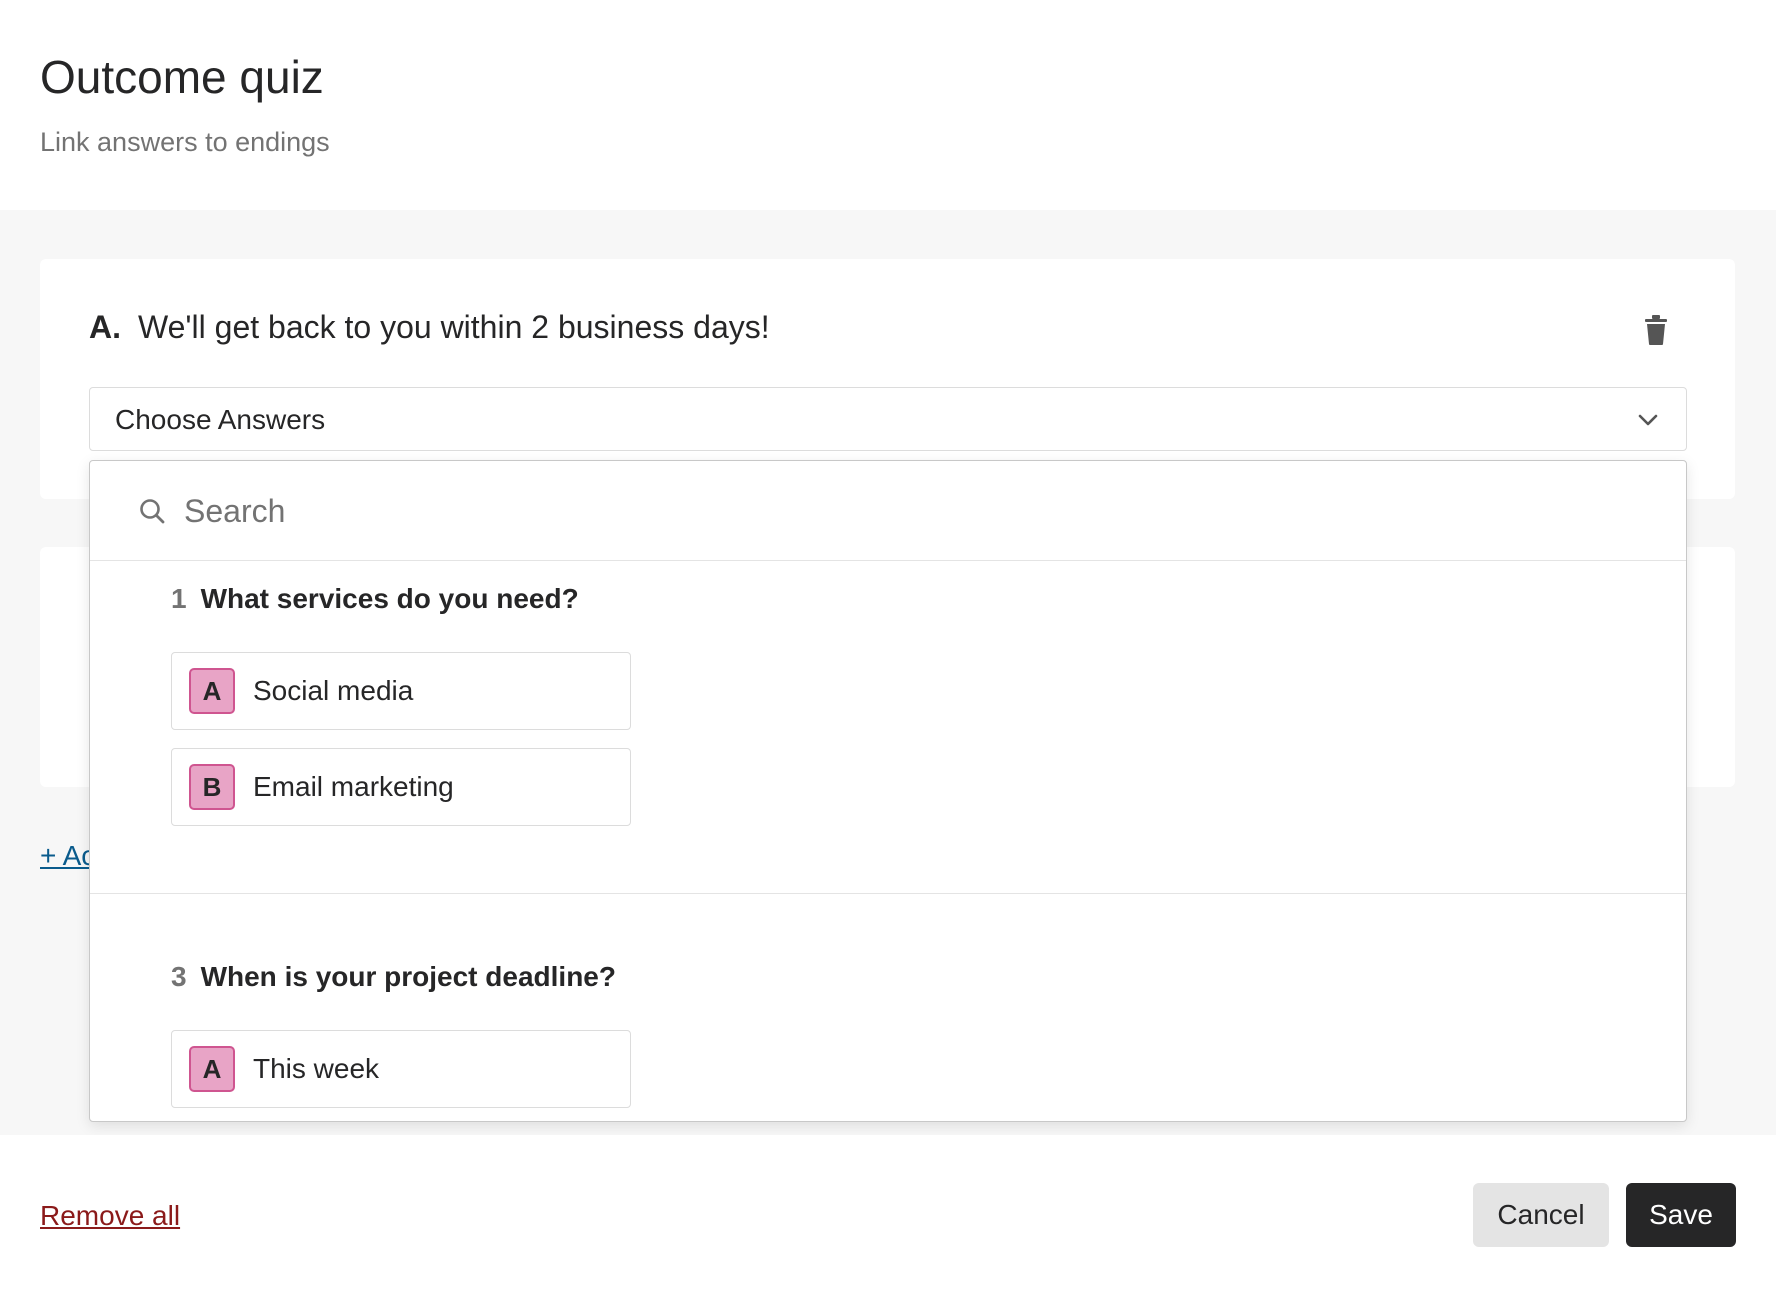 This screenshot has width=1776, height=1290. I want to click on answer-option: A Social media, so click(401, 691).